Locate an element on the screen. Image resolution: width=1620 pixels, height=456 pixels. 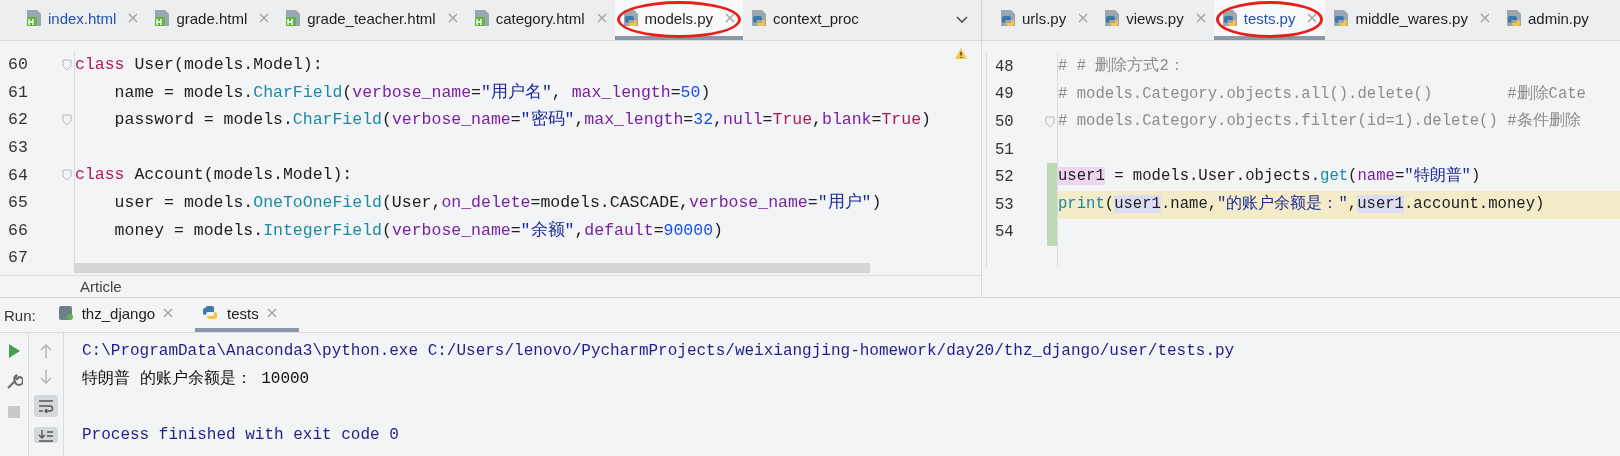
line-number: 63 is located at coordinates (18, 148).